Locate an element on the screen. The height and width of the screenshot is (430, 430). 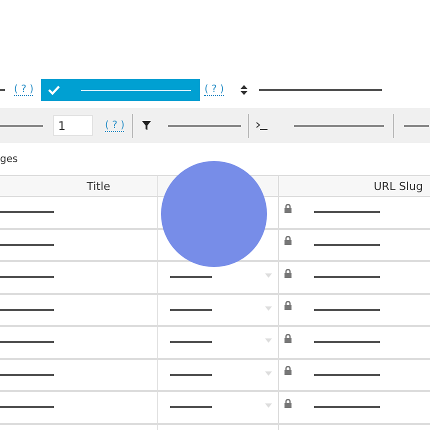
column-header: Title is located at coordinates (98, 186).